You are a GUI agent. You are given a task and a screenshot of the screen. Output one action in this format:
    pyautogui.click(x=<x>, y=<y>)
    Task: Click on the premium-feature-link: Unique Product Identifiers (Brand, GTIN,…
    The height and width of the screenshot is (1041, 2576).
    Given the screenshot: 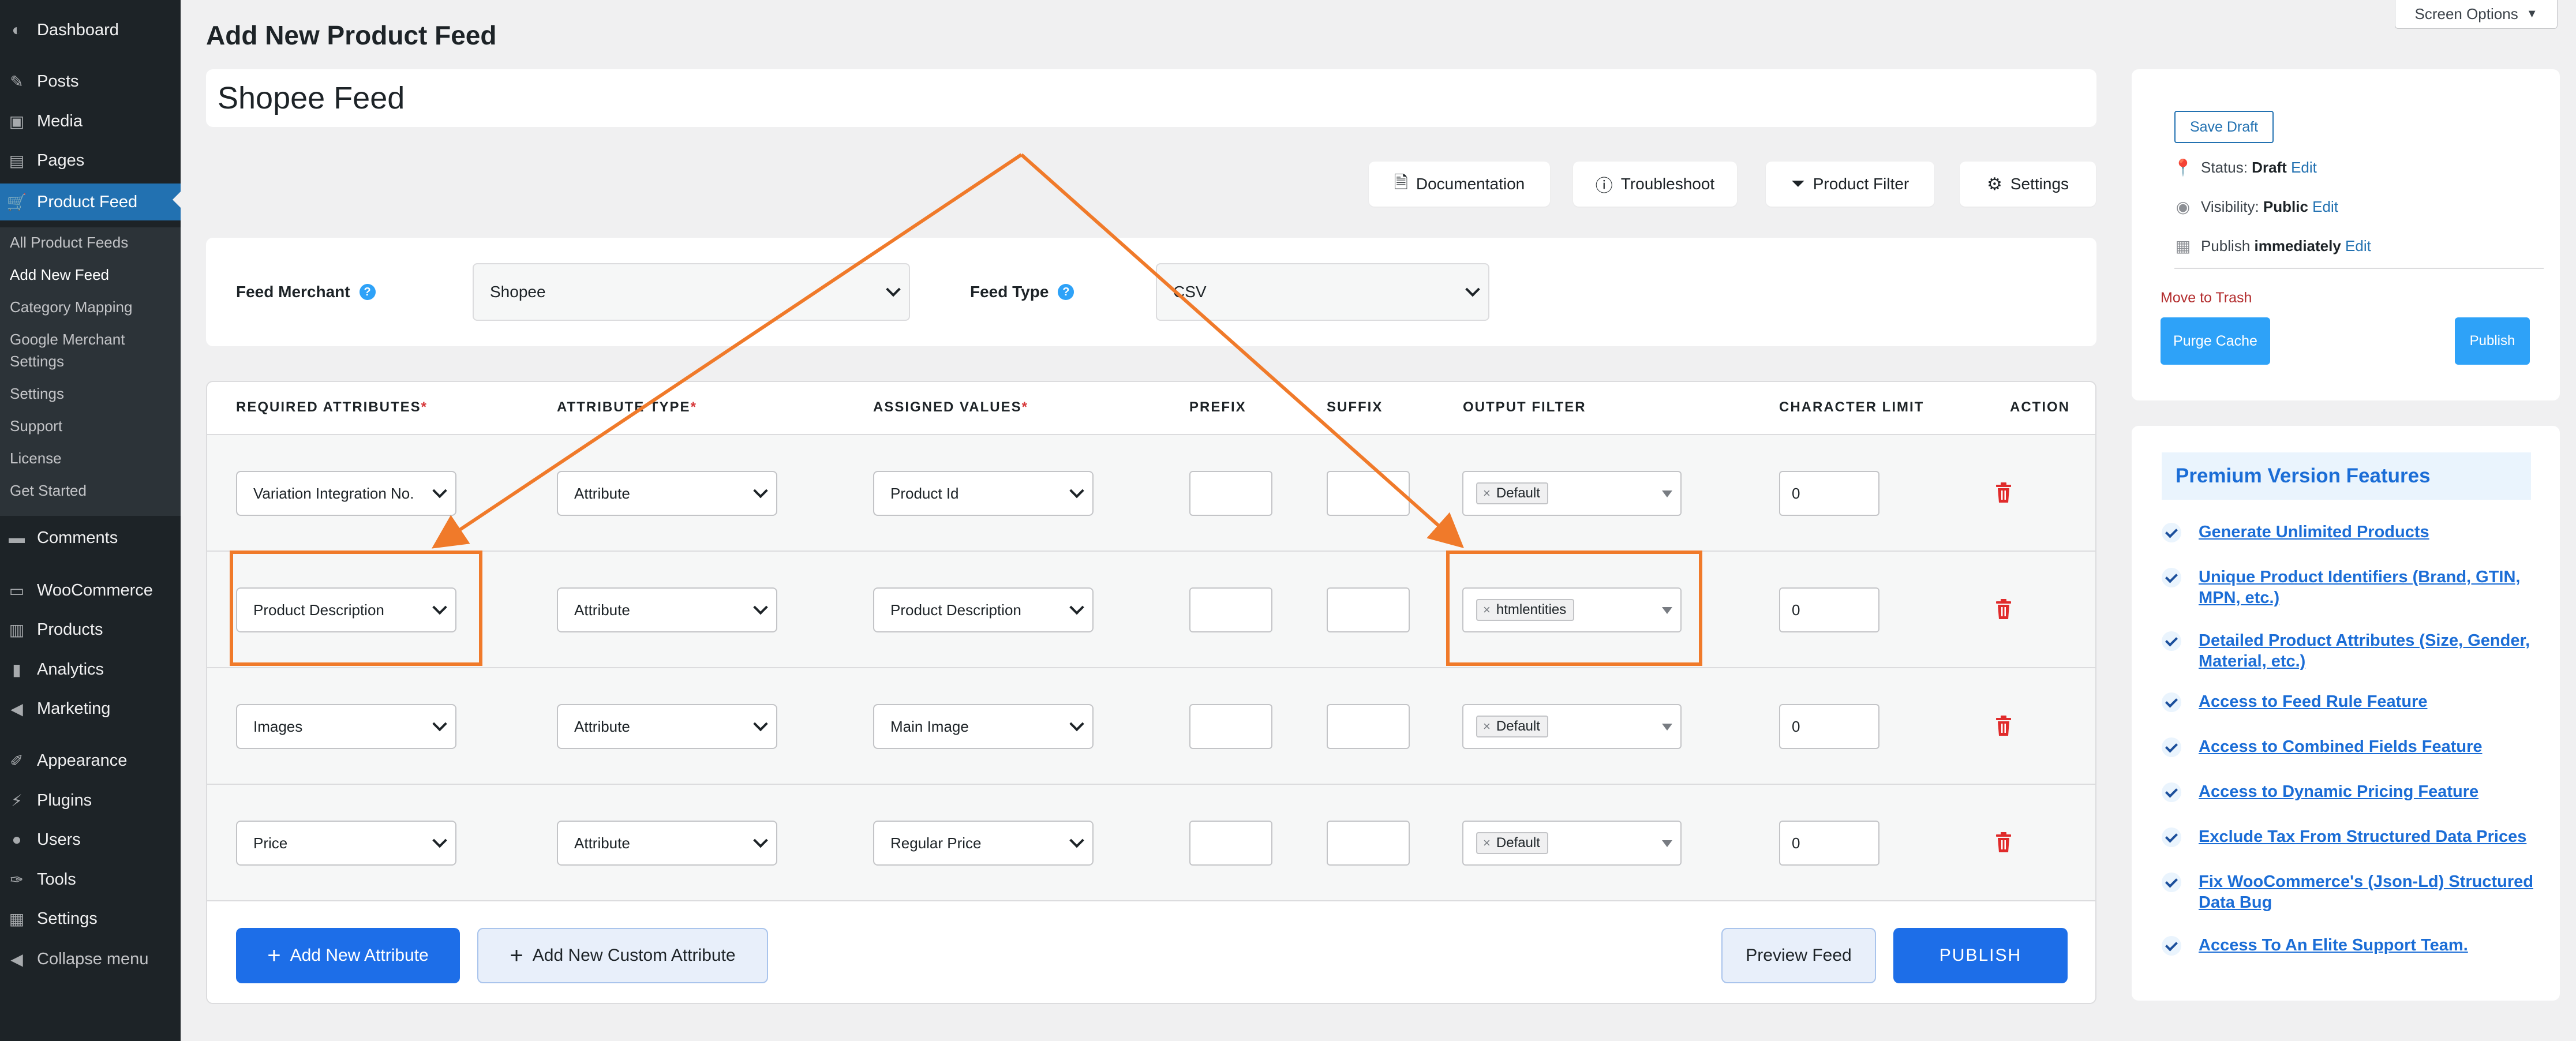 What is the action you would take?
    pyautogui.click(x=2366, y=587)
    